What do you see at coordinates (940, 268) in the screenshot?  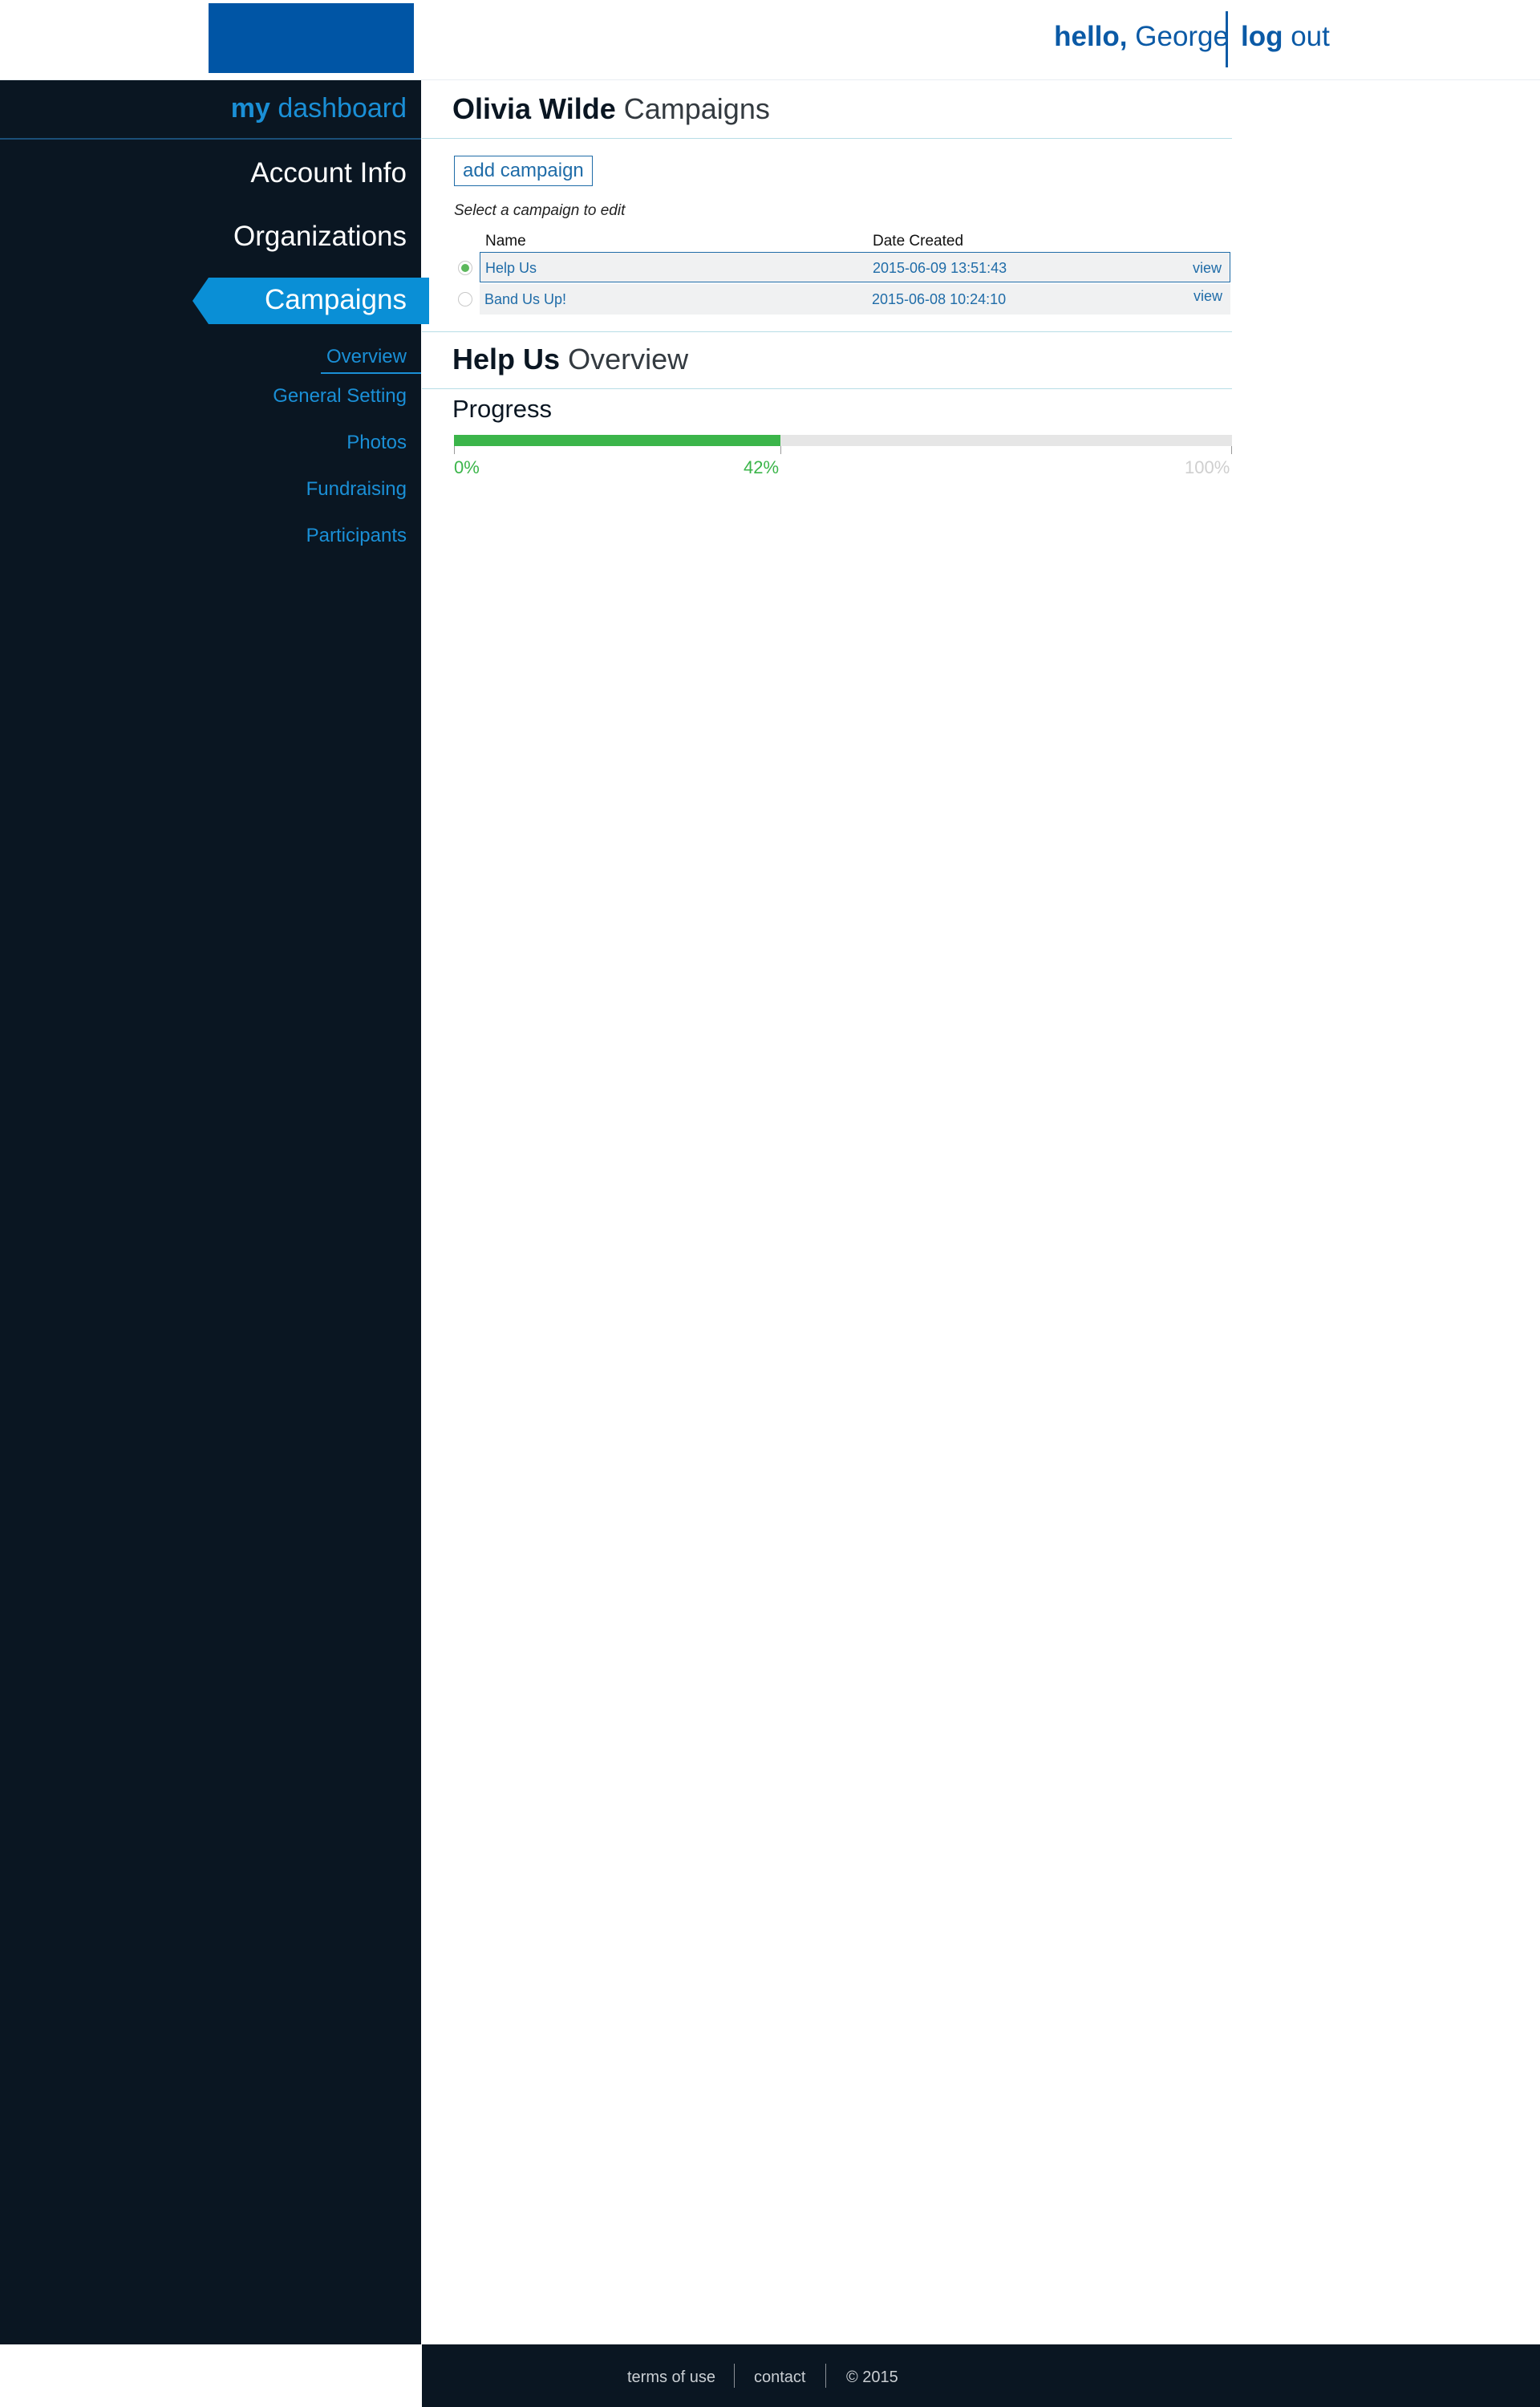 I see `campaign-date: 2015-06-09 13:51:43` at bounding box center [940, 268].